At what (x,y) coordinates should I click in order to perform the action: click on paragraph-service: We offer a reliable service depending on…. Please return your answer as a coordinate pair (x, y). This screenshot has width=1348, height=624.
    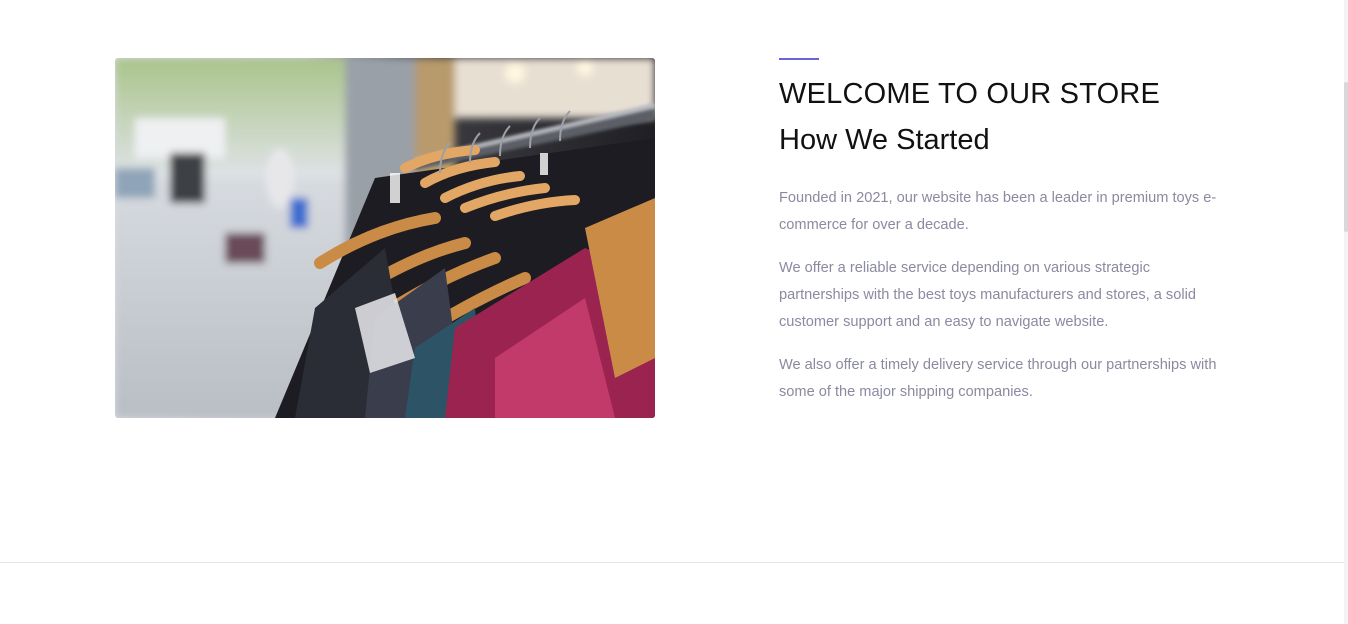
    Looking at the image, I should click on (987, 295).